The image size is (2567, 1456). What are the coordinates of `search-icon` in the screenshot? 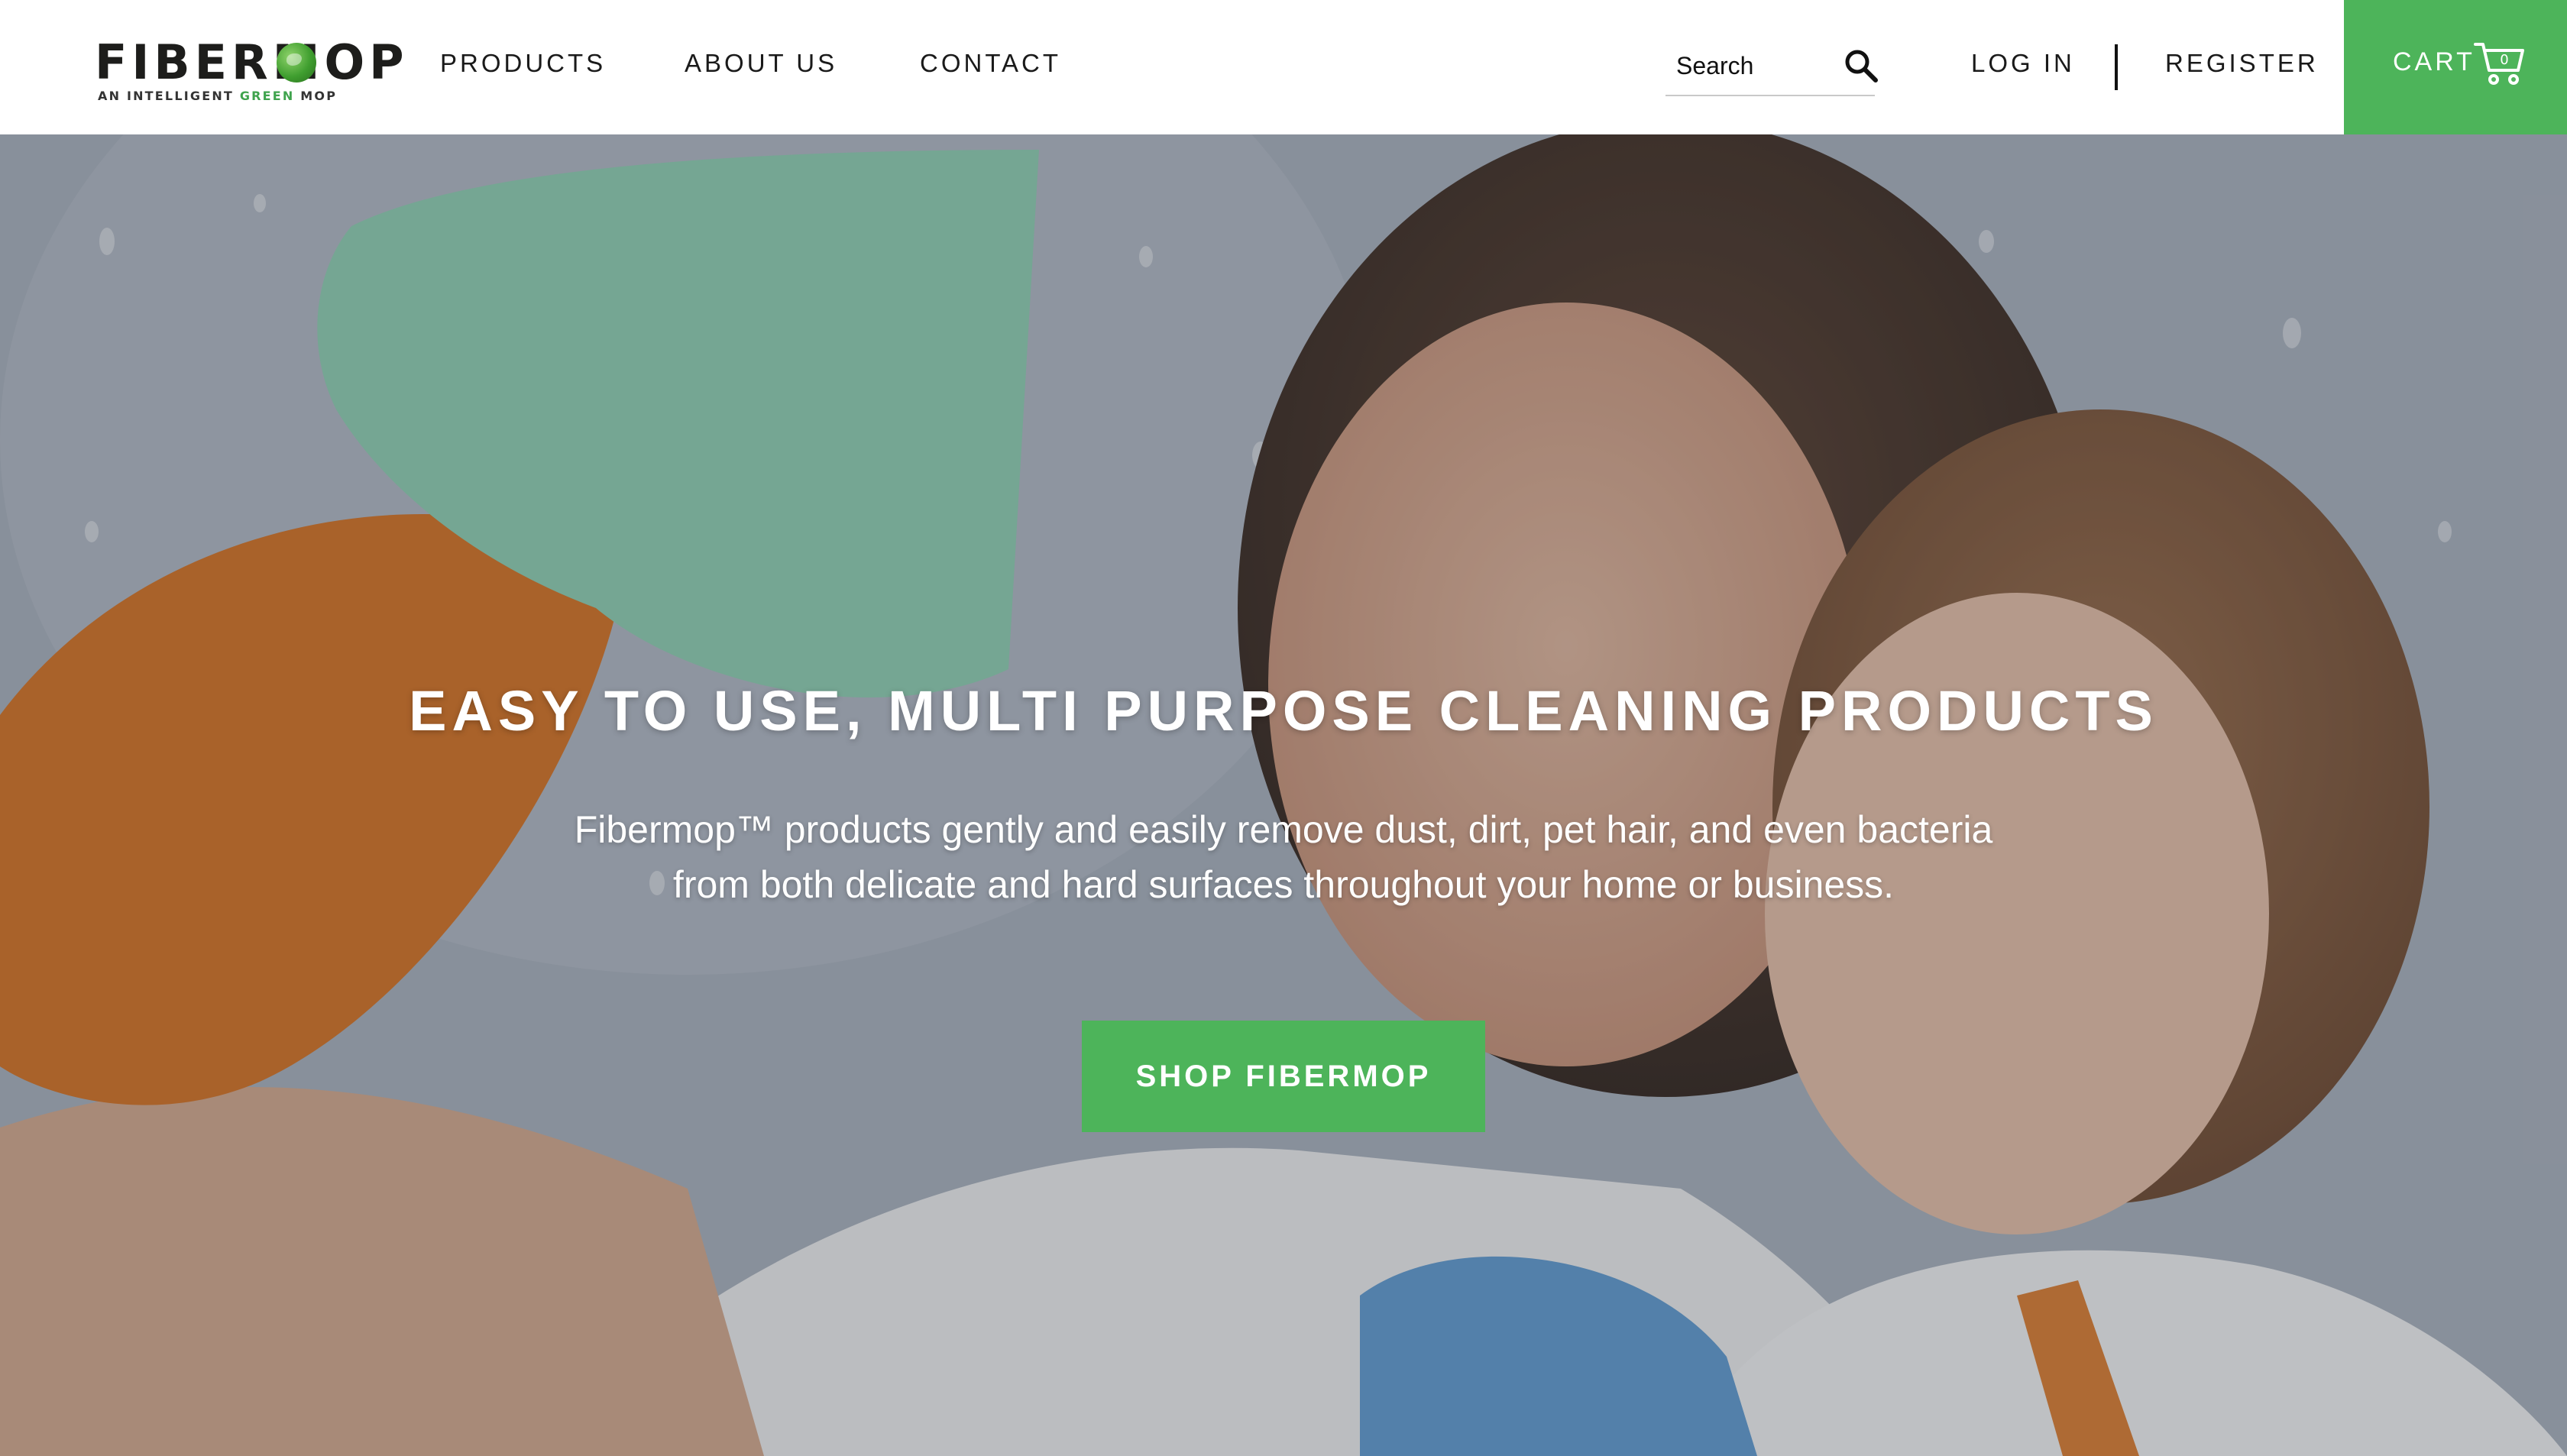 It's located at (1861, 66).